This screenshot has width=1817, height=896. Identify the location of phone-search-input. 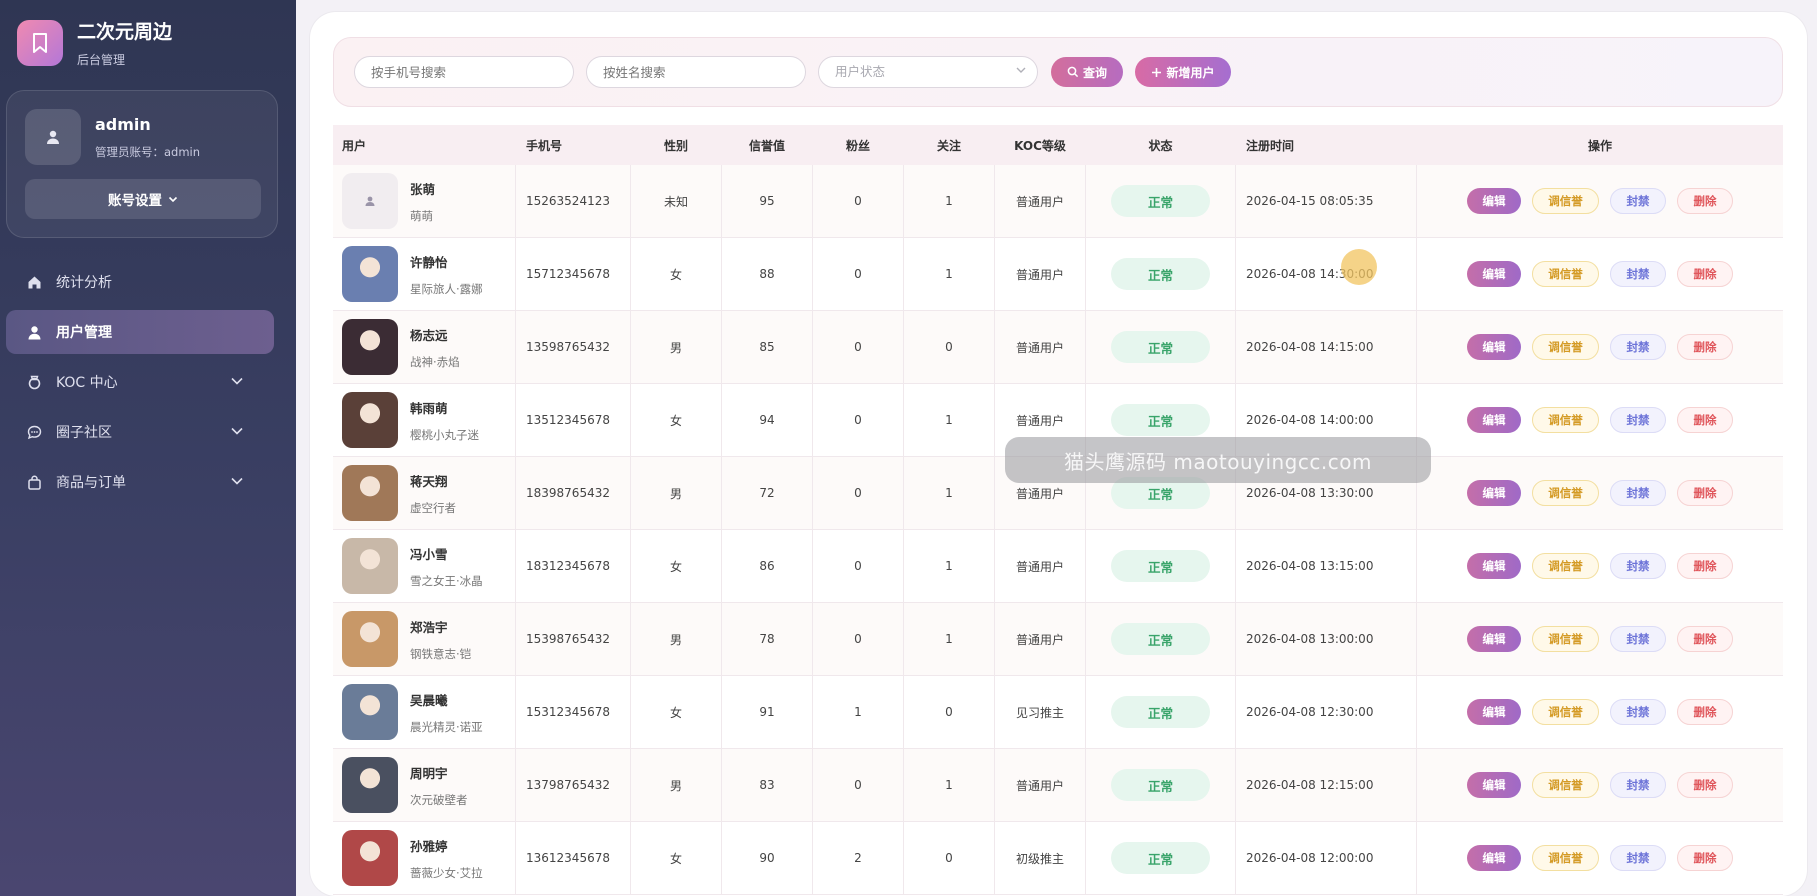
(464, 72).